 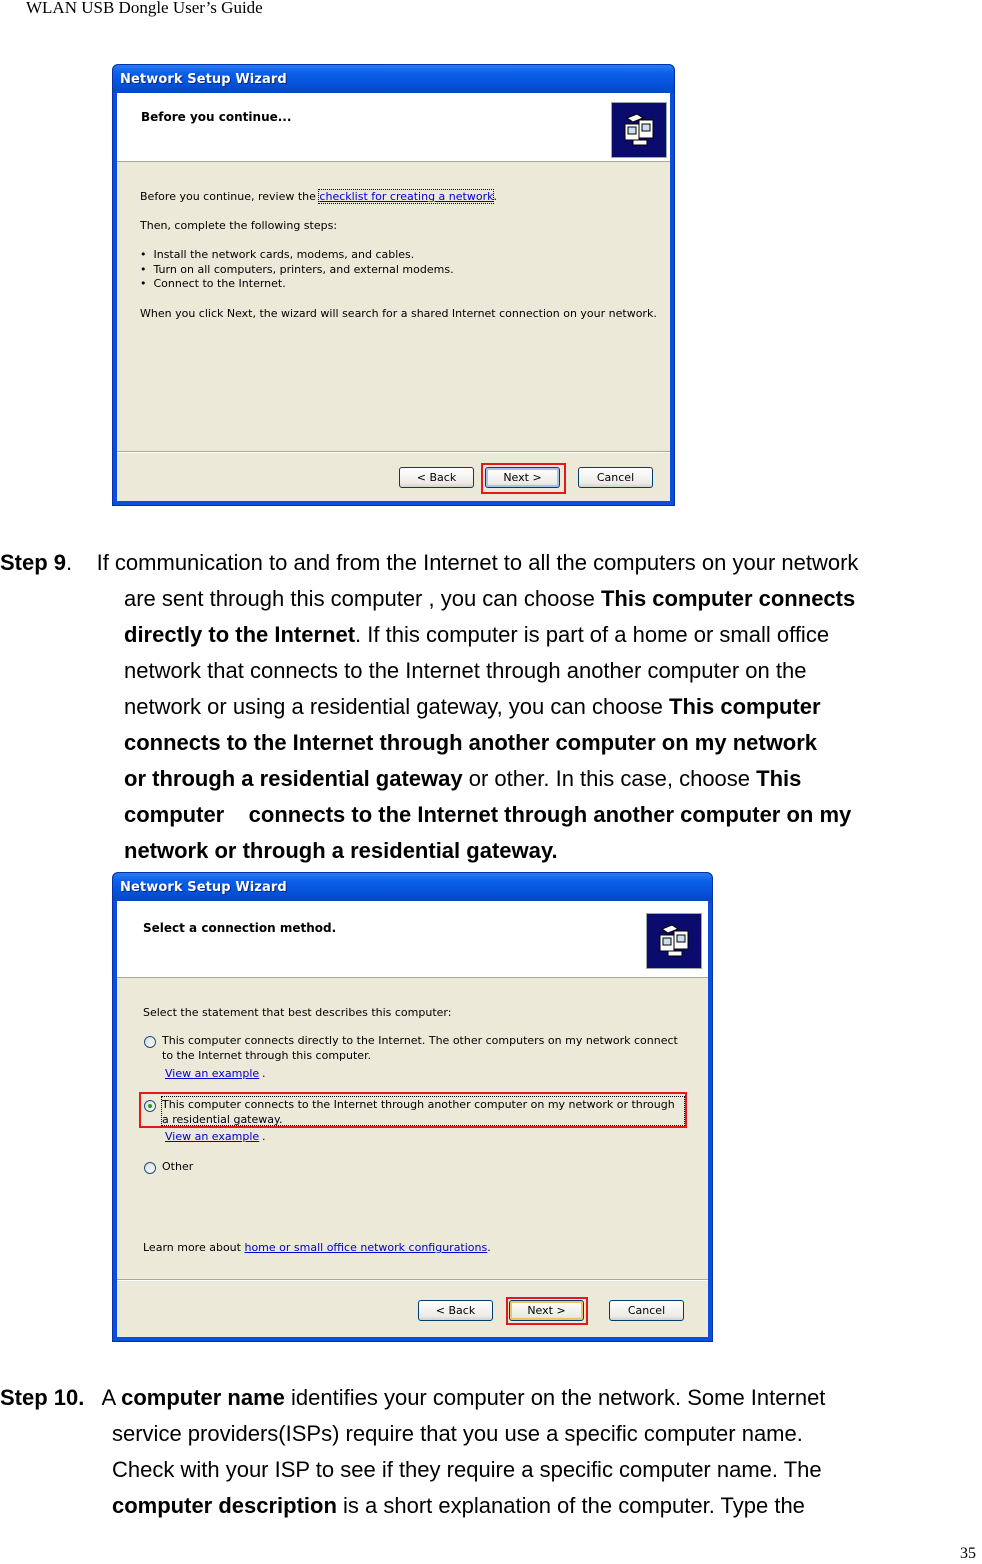 What do you see at coordinates (42, 1397) in the screenshot?
I see `step-label: Step 10.` at bounding box center [42, 1397].